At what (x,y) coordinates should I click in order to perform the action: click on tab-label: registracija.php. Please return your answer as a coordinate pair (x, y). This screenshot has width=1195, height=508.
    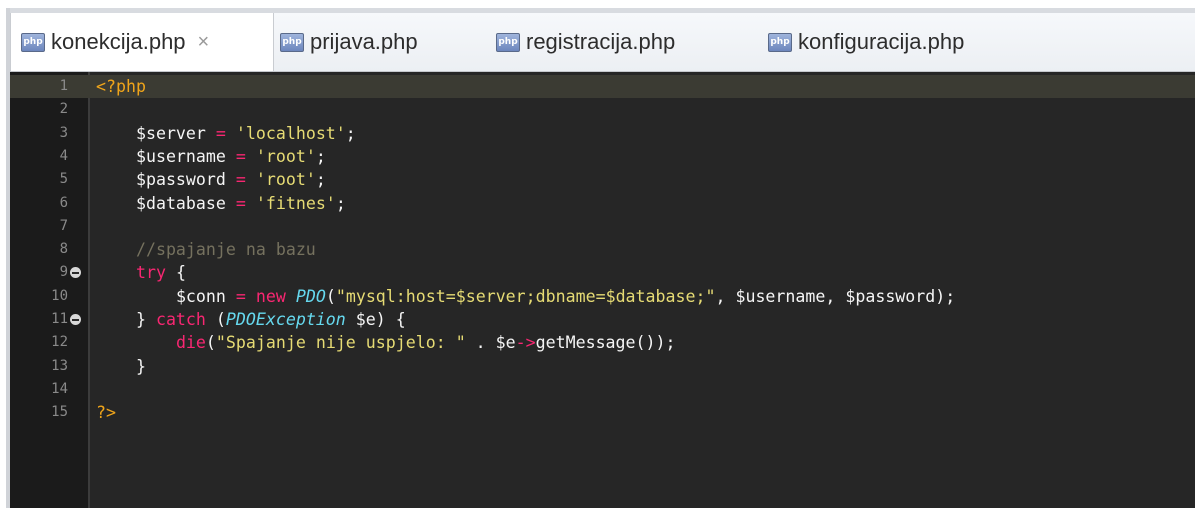
    Looking at the image, I should click on (601, 41).